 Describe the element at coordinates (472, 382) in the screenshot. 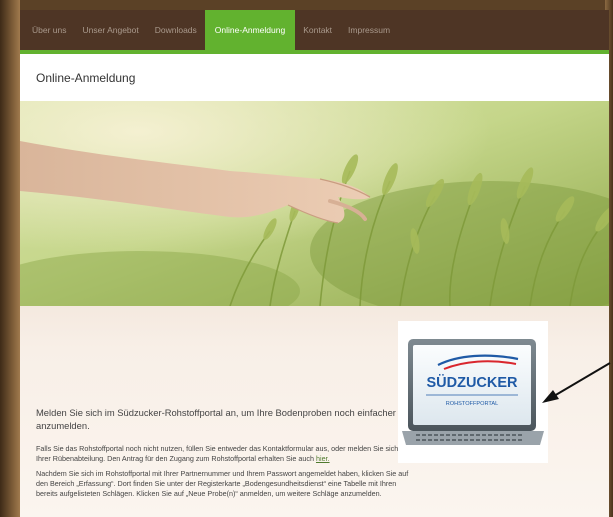

I see `laptop-brand-text: SÜDZUCKER` at that location.